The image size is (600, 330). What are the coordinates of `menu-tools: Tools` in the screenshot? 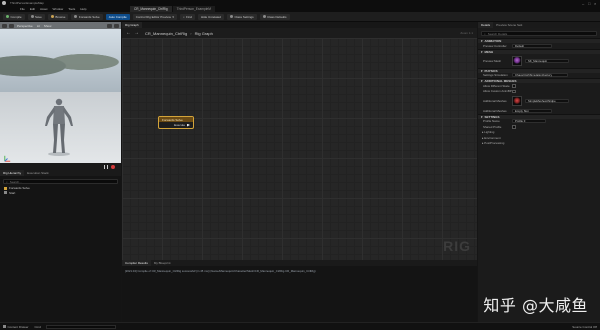 It's located at (71, 9).